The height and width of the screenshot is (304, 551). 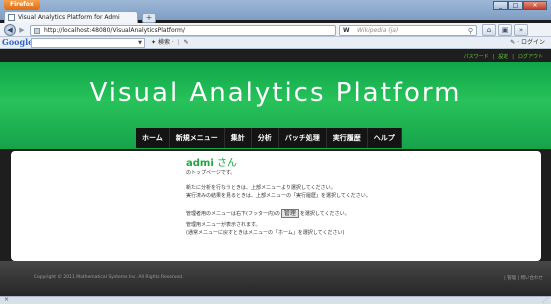 What do you see at coordinates (238, 138) in the screenshot?
I see `menu-item-aggregate: 集計` at bounding box center [238, 138].